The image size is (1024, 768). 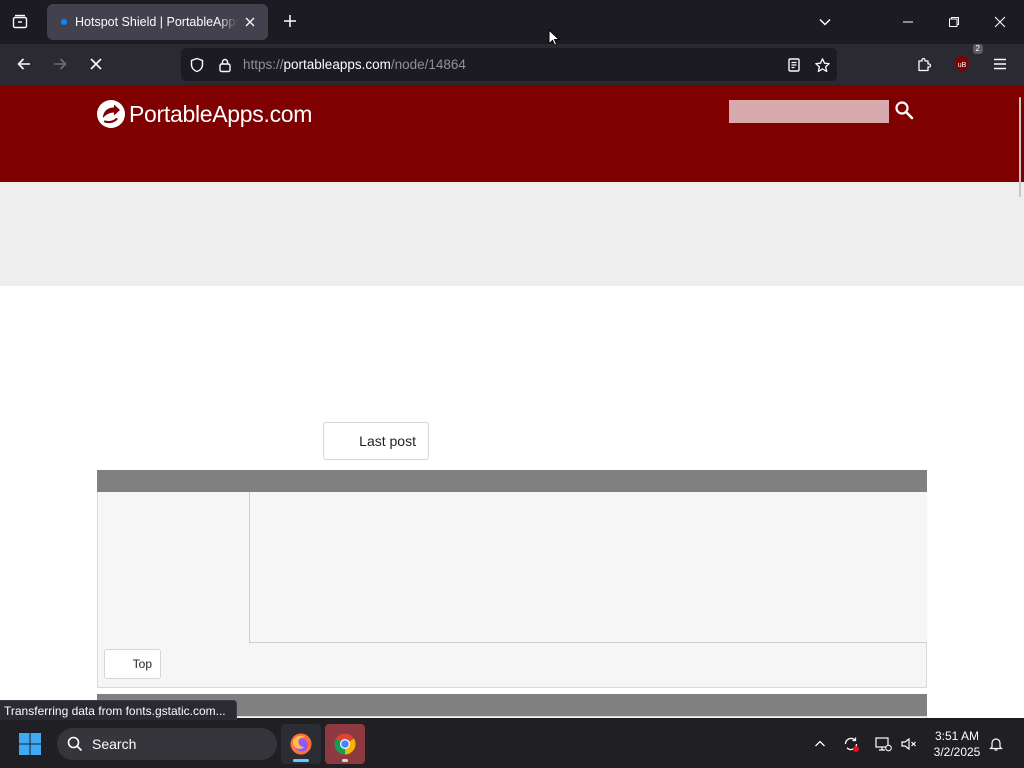 I want to click on browser-tab: Hotspot Shield | PortableApps.com, so click(x=157, y=22).